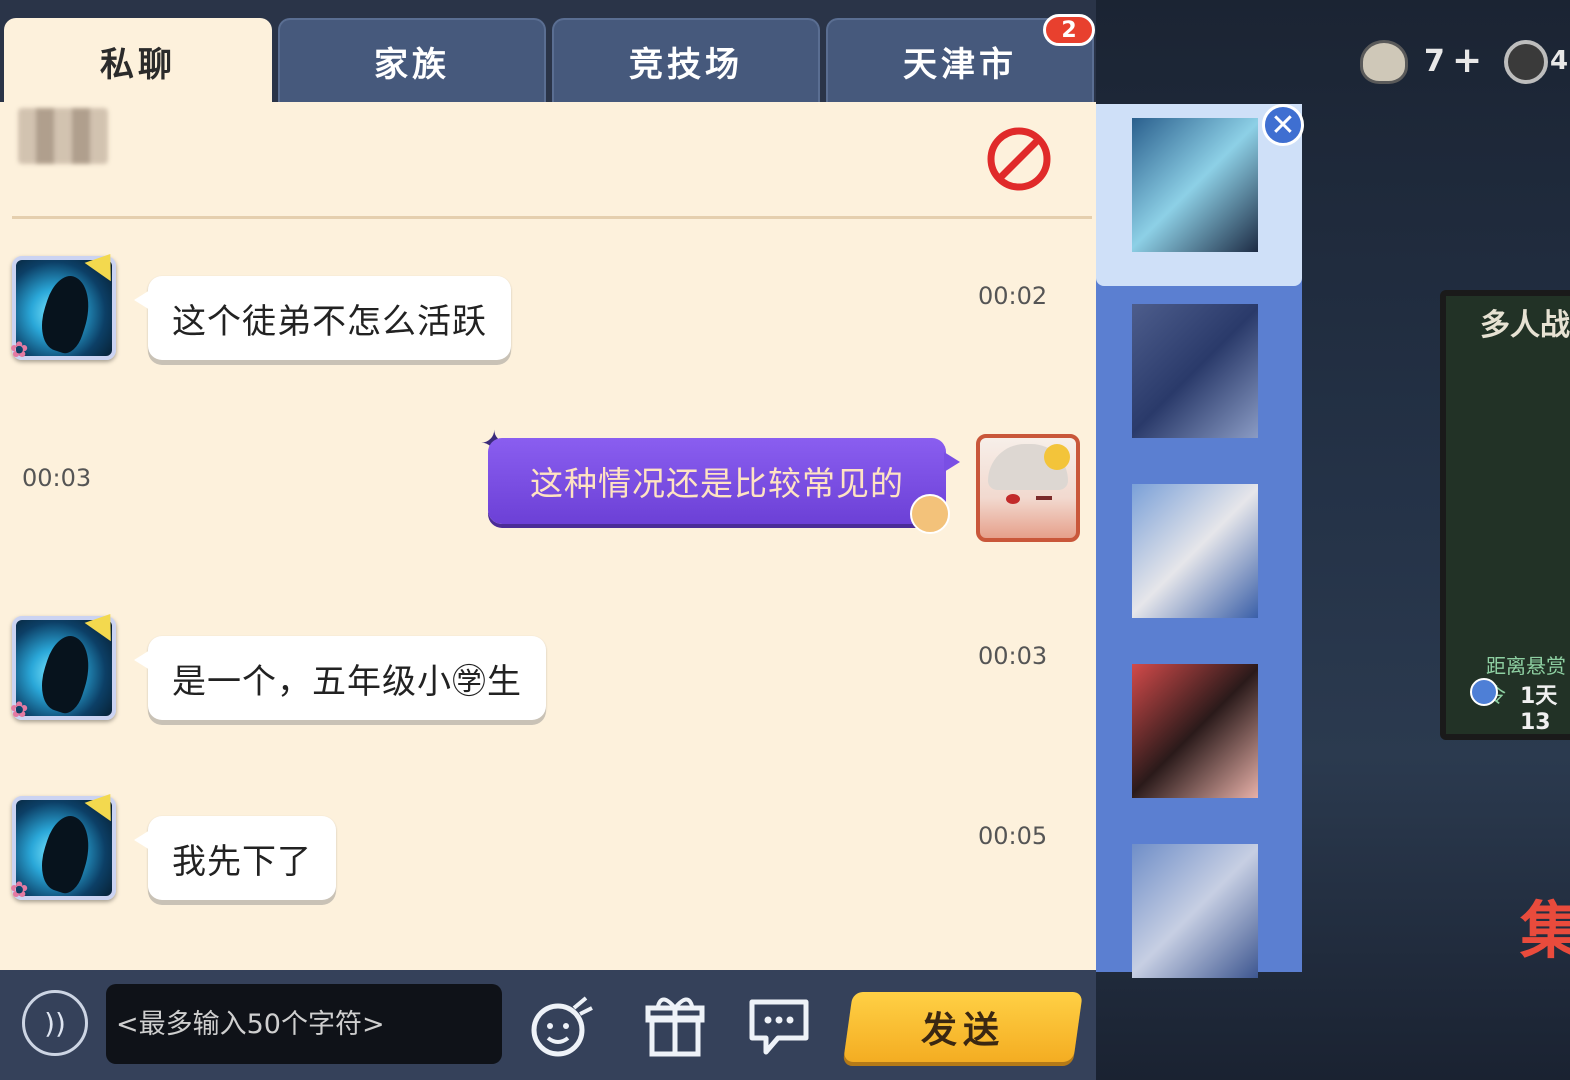  I want to click on tab-bar: 私聊 家族 竞技场 天津市 2, so click(548, 51).